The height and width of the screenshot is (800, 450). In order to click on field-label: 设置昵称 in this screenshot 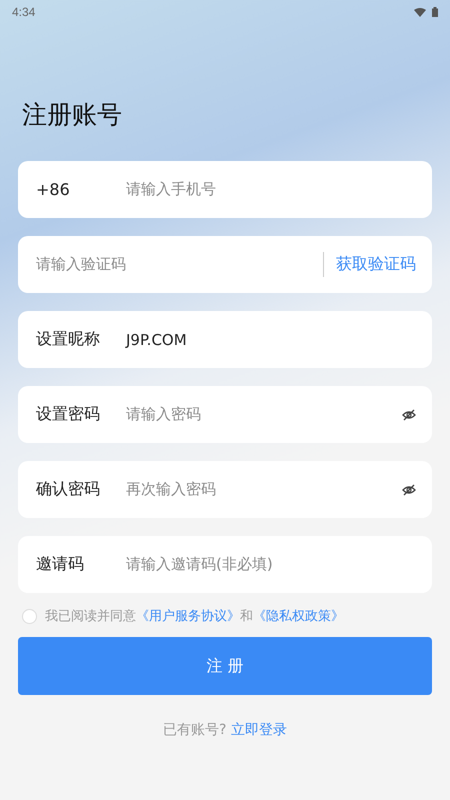, I will do `click(68, 339)`.